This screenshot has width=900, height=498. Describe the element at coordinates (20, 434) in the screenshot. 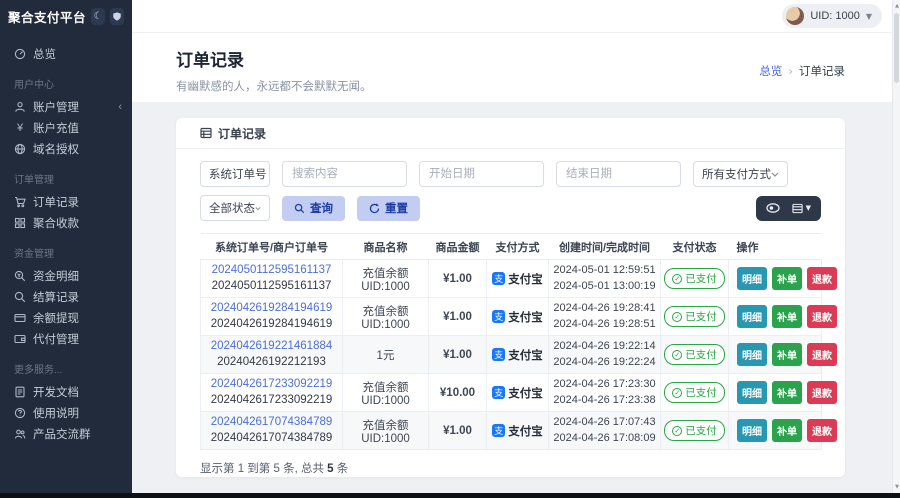

I see `users-icon` at that location.